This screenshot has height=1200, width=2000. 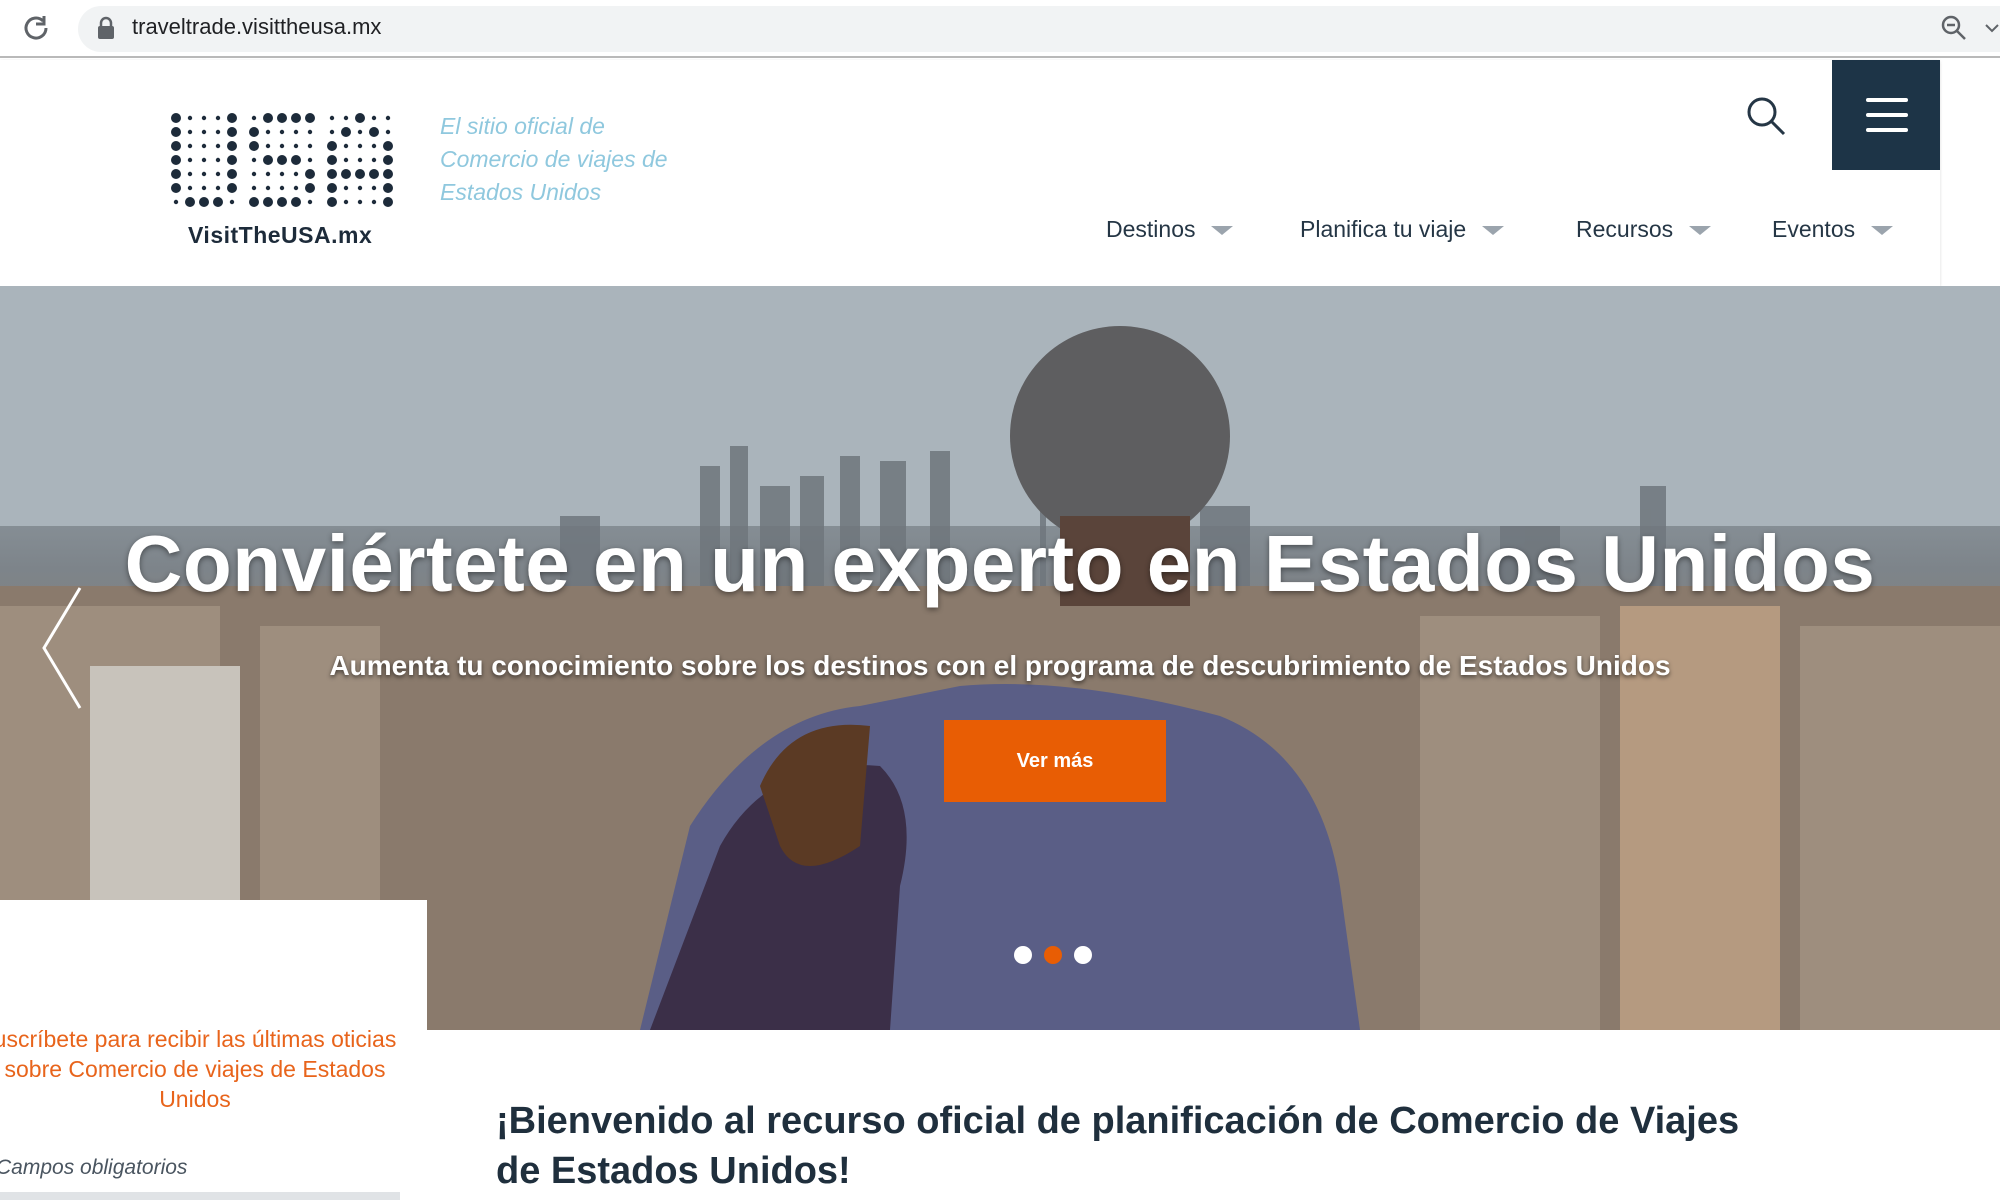 I want to click on logo-text: VisitTheUSA.mx, so click(x=280, y=235).